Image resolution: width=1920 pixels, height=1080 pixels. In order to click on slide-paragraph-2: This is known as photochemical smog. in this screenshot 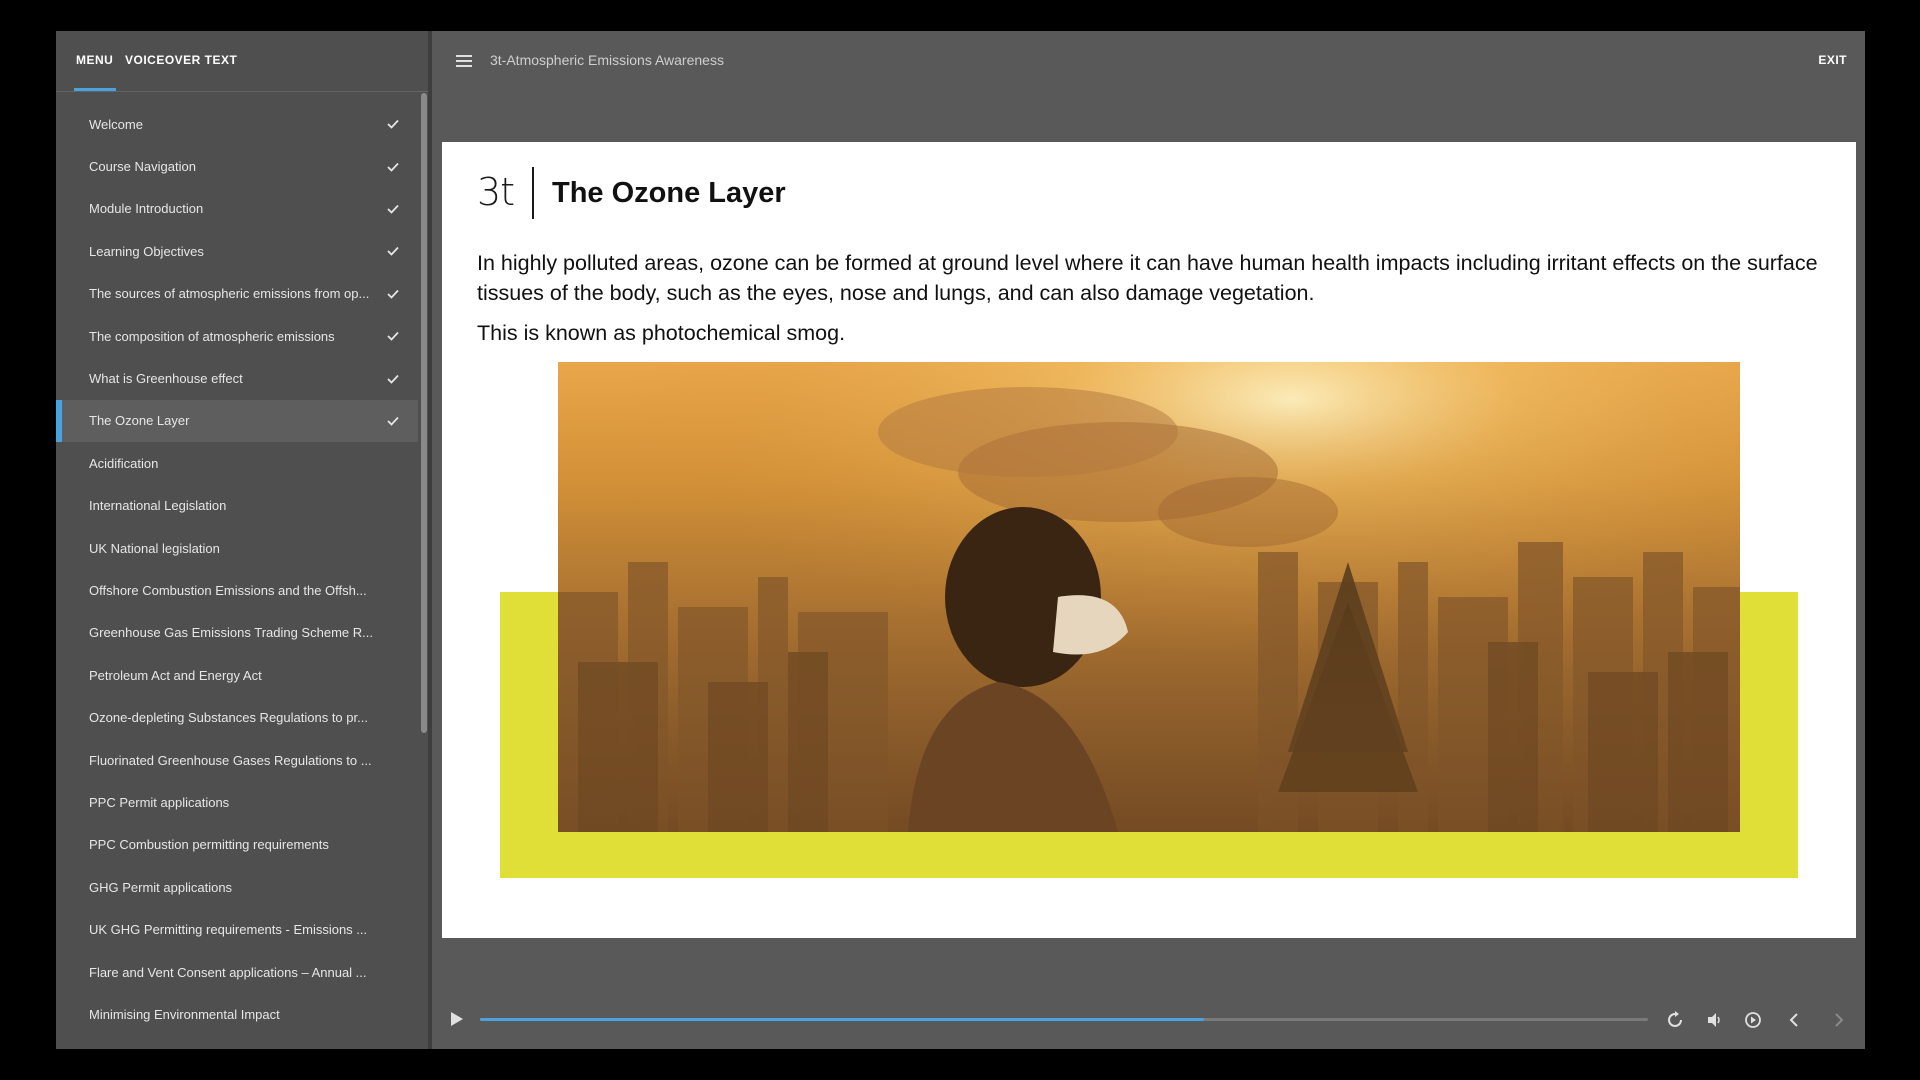, I will do `click(661, 333)`.